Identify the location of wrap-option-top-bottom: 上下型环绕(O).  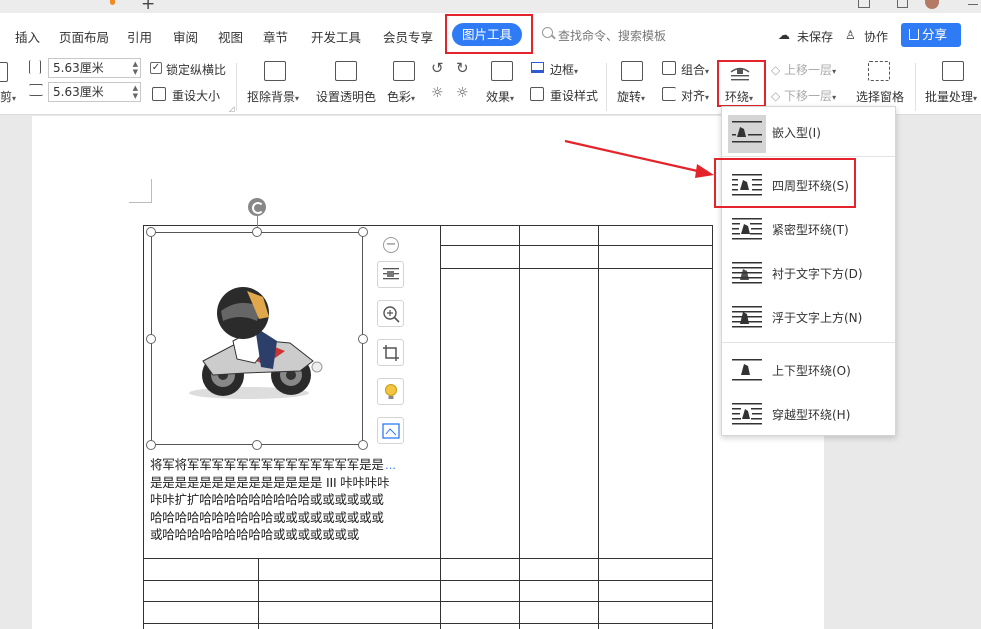
(808, 369).